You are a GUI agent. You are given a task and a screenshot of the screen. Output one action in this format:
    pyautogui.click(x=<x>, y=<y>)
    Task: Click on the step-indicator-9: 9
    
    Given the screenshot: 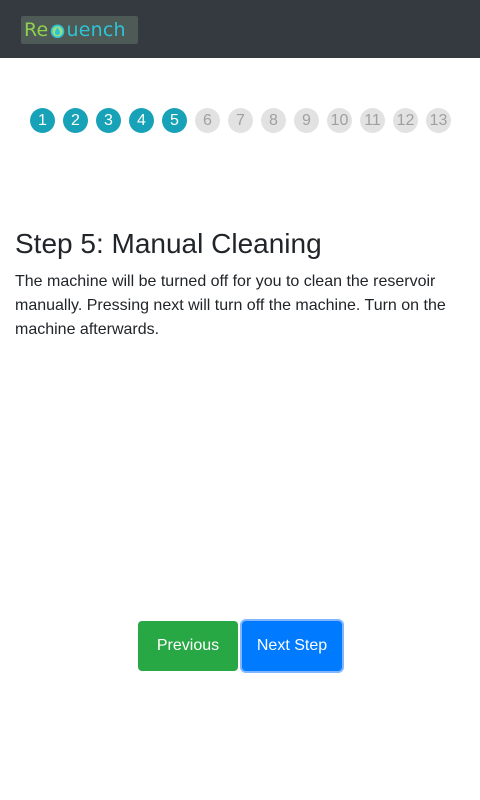 What is the action you would take?
    pyautogui.click(x=306, y=120)
    